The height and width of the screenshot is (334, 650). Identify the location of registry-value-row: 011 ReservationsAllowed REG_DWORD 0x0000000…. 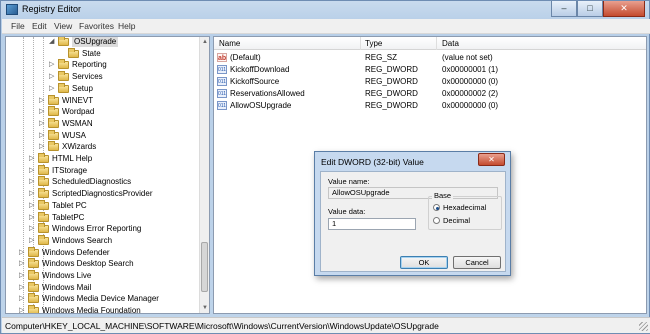
(430, 94).